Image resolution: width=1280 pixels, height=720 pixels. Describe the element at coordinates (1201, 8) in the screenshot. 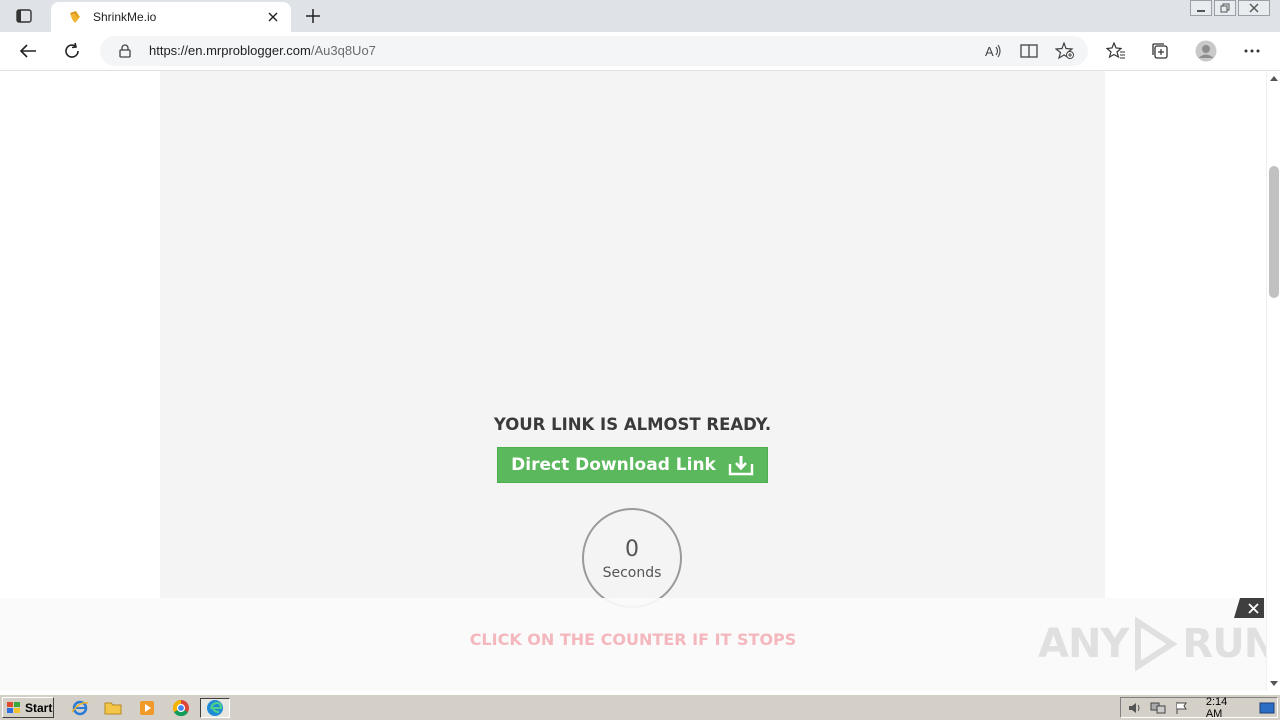

I see `minimize-button` at that location.